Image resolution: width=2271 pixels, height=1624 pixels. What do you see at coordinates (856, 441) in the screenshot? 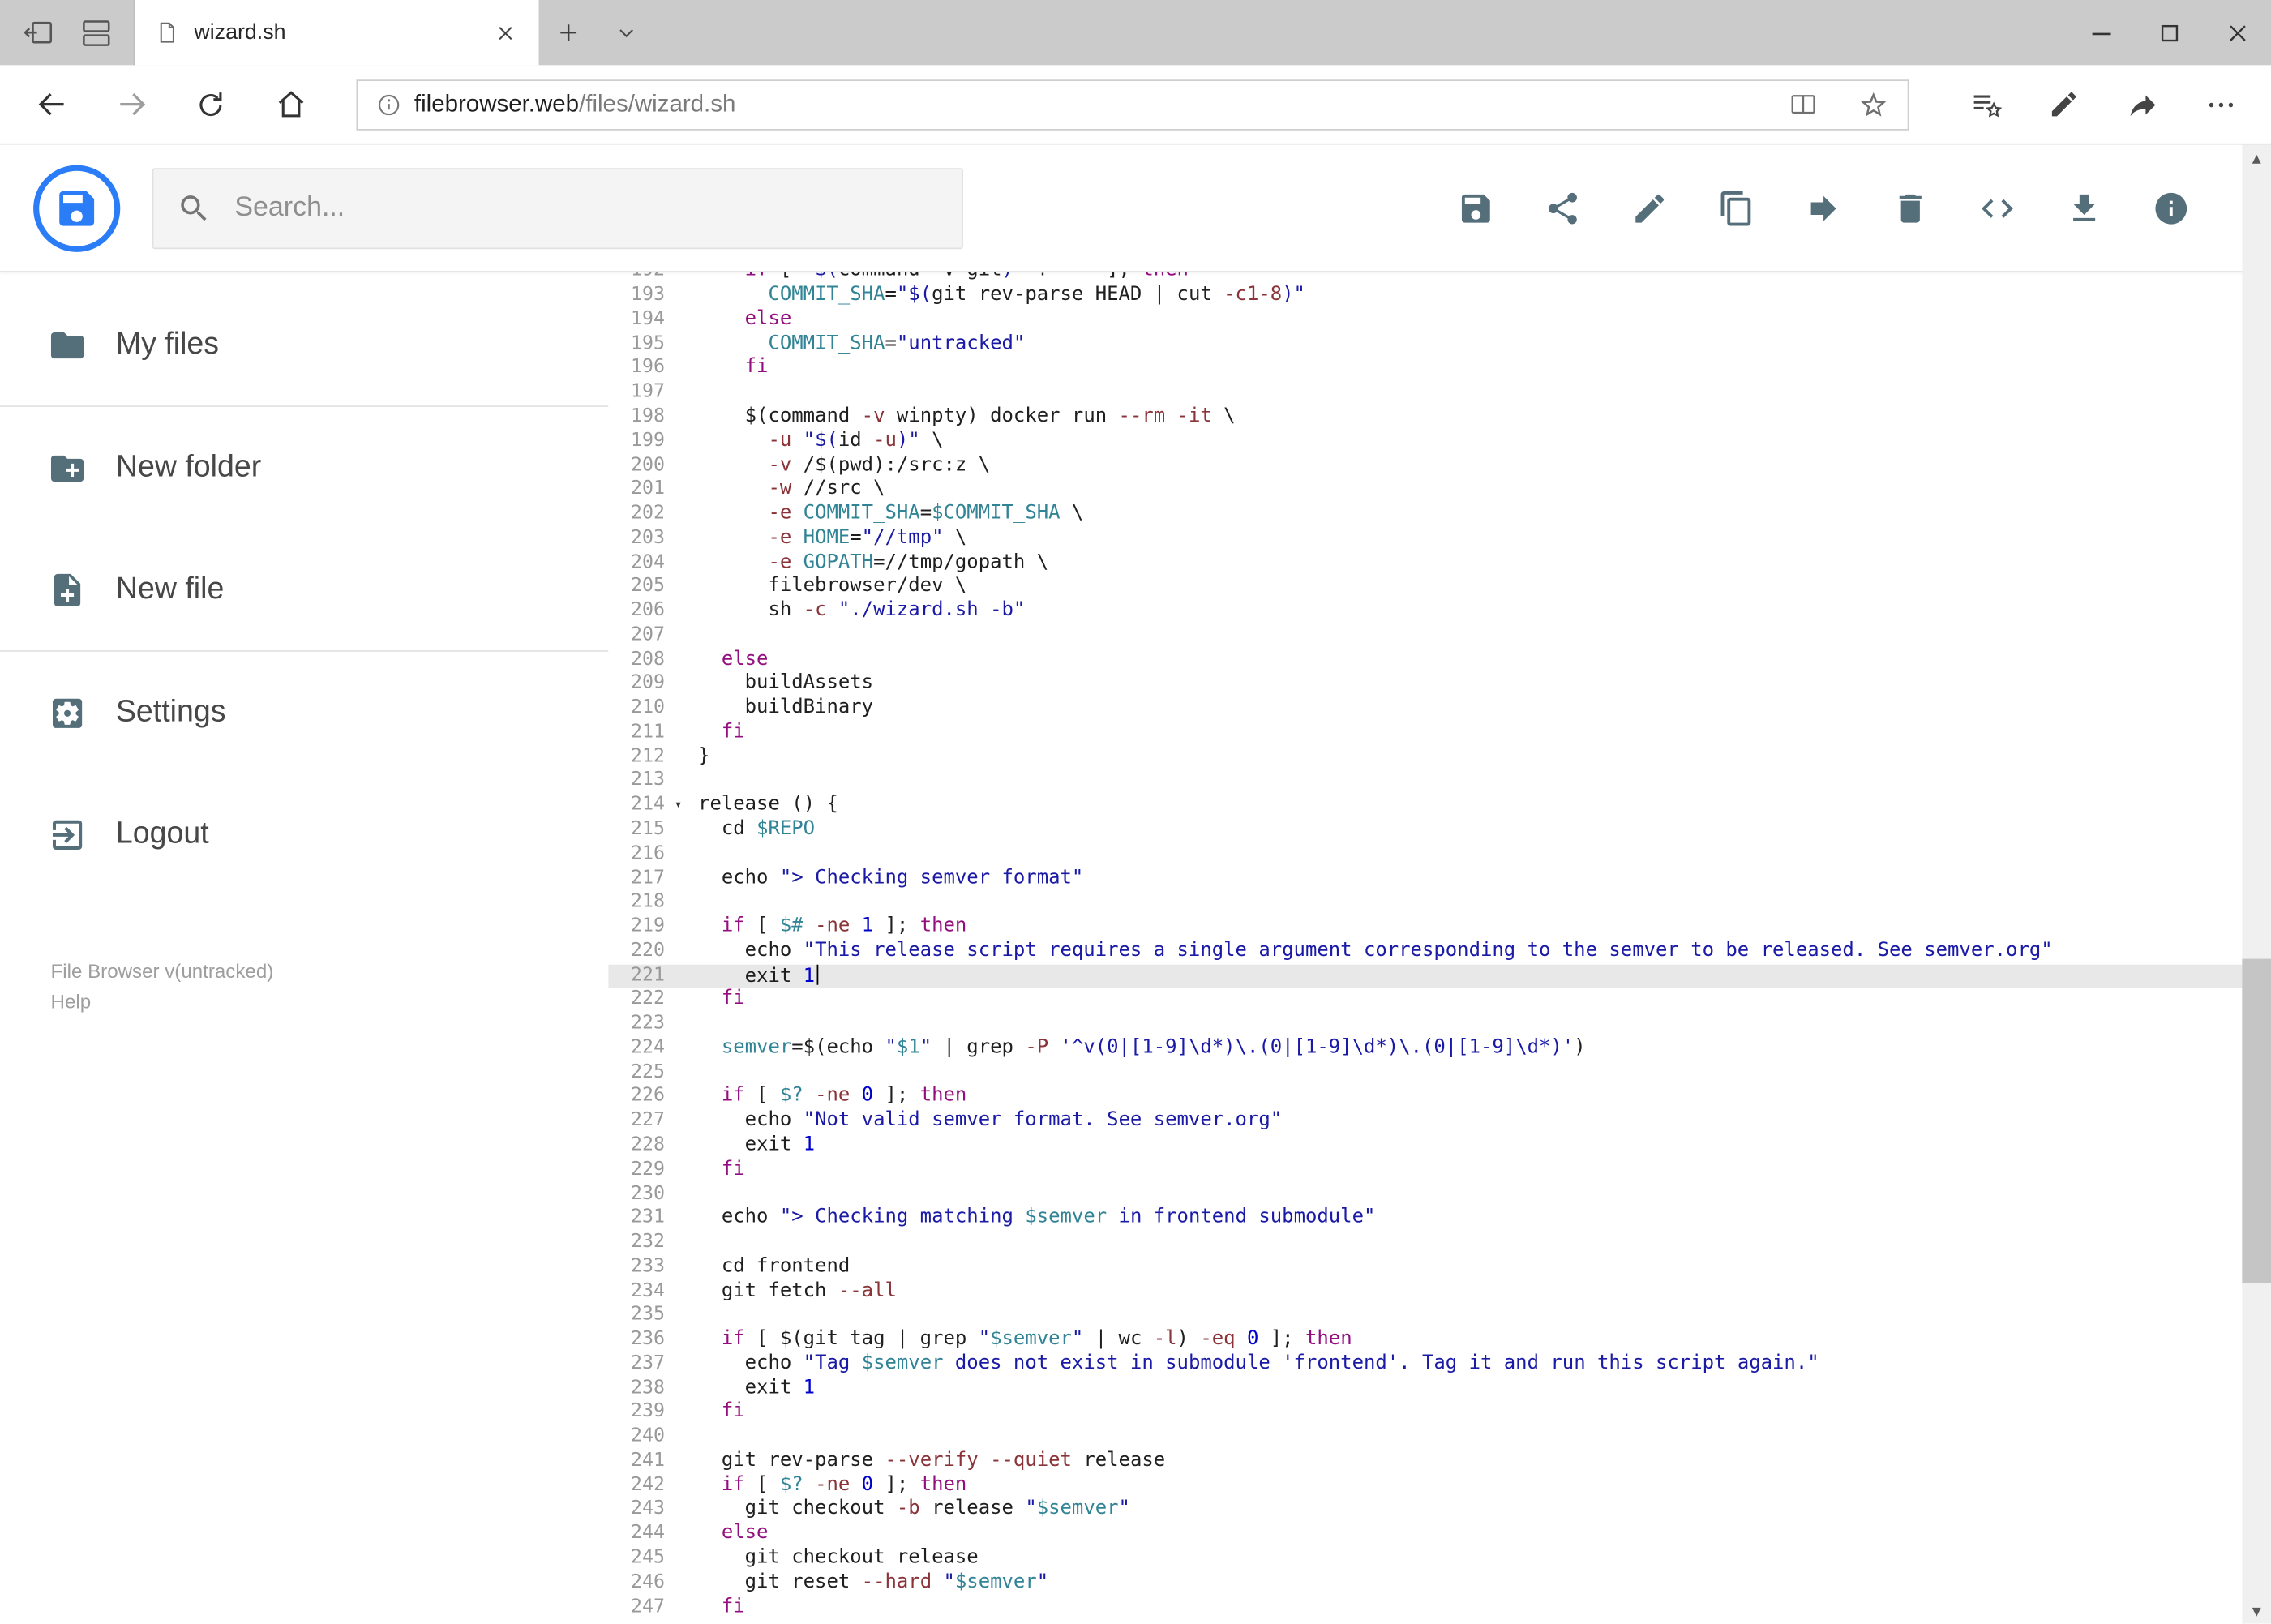
I see `code-line-text: -u "$(id -u)" \` at bounding box center [856, 441].